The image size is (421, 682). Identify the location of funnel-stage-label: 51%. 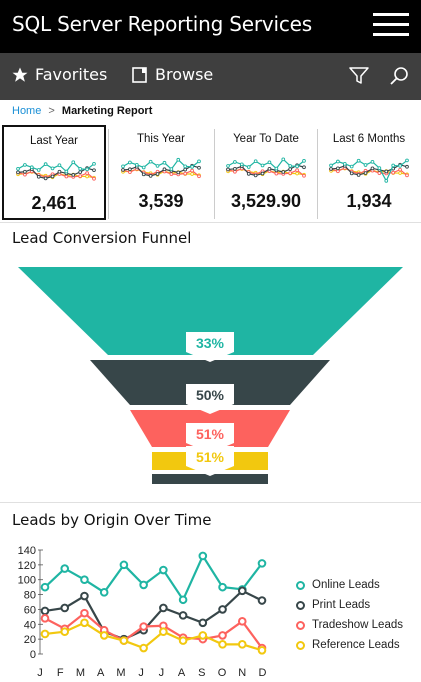
(210, 434).